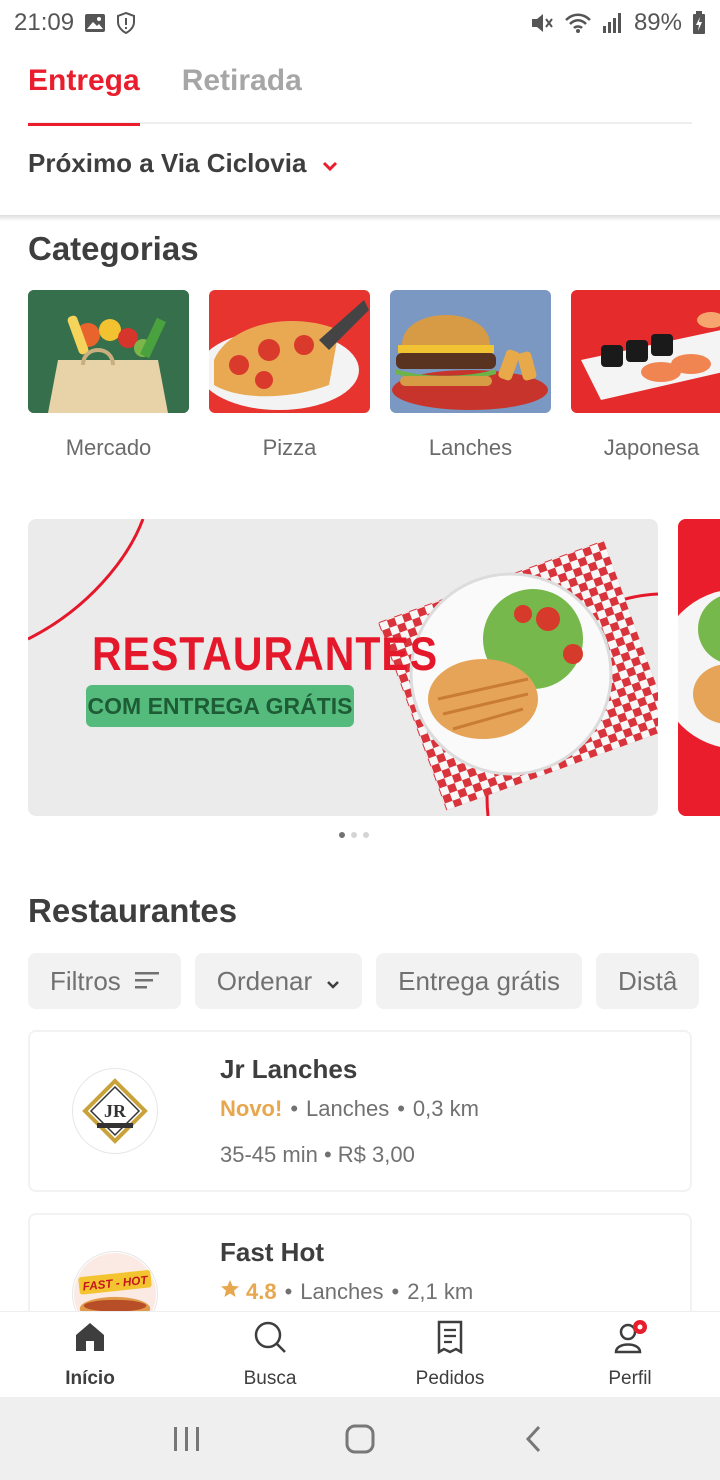 The width and height of the screenshot is (720, 1480). I want to click on tab-entrega: Entrega, so click(84, 89).